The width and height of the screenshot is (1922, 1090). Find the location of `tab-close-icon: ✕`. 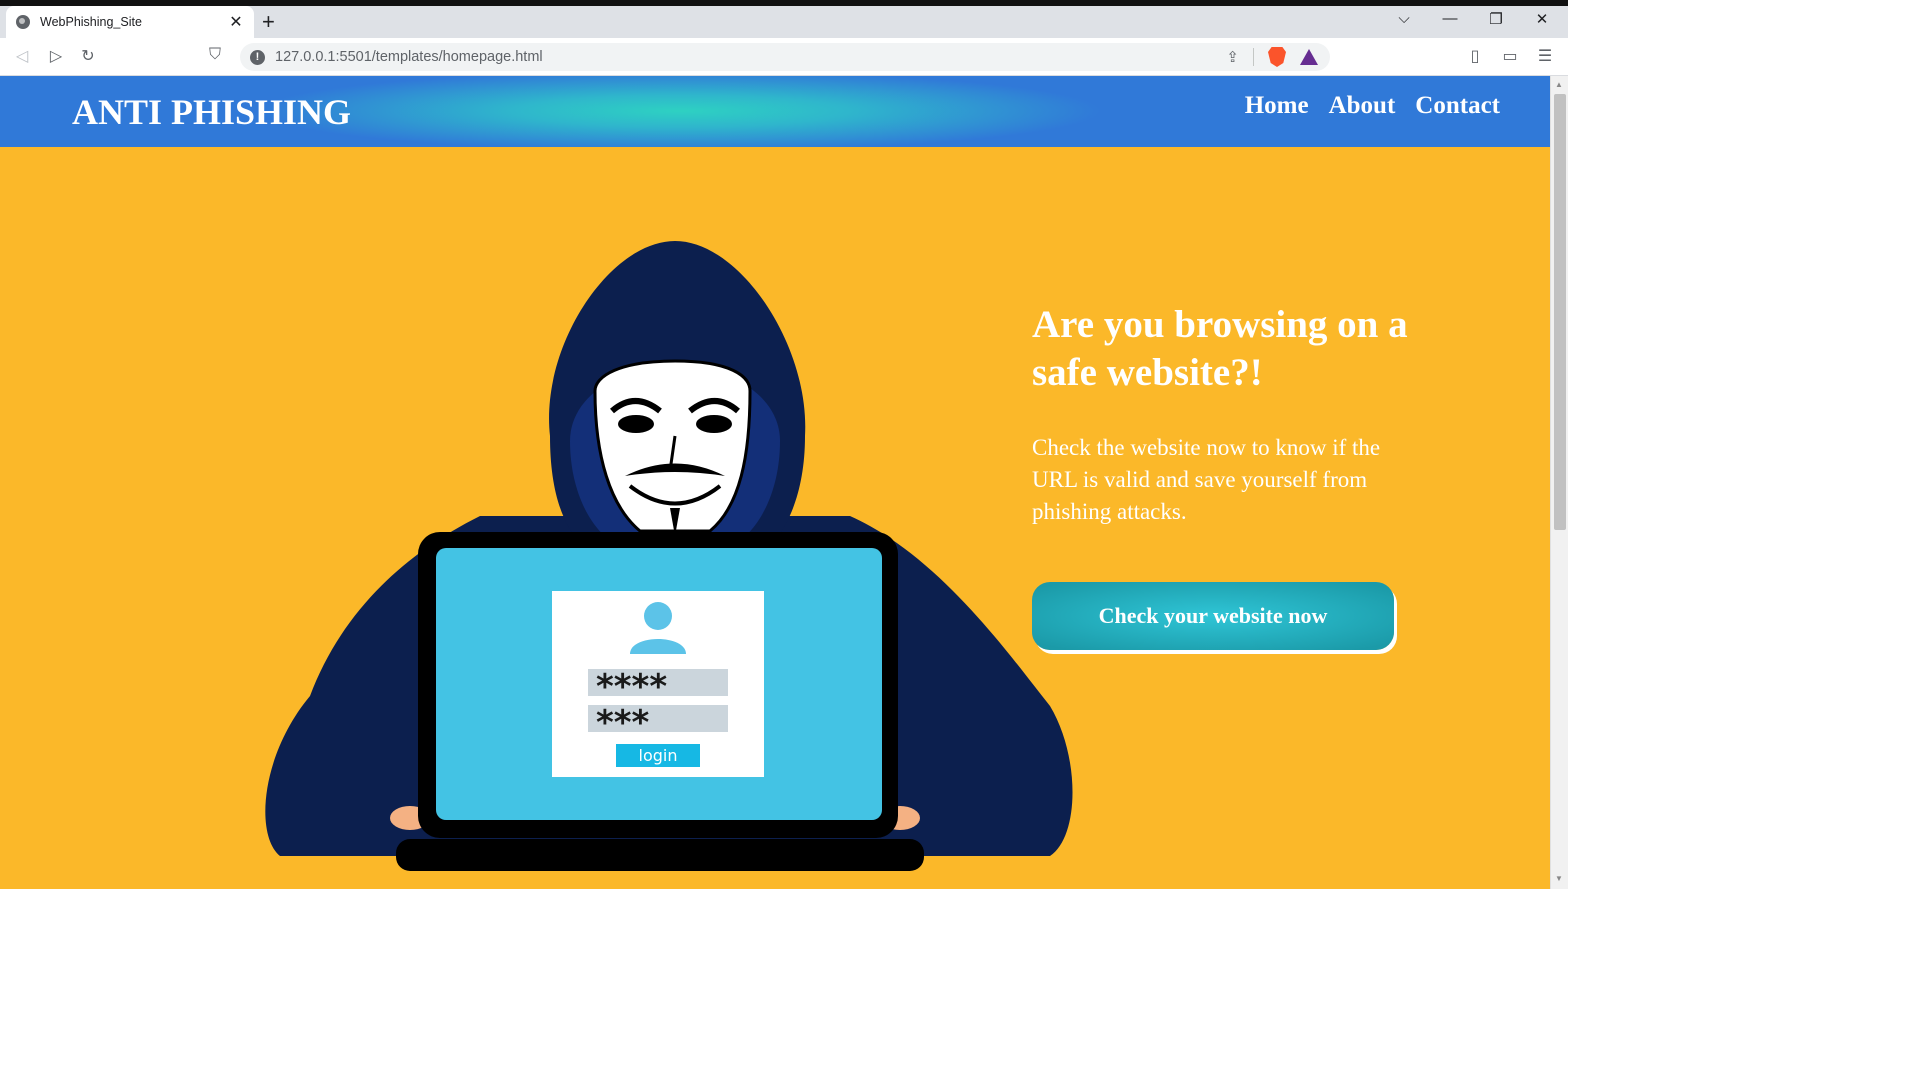

tab-close-icon: ✕ is located at coordinates (236, 22).